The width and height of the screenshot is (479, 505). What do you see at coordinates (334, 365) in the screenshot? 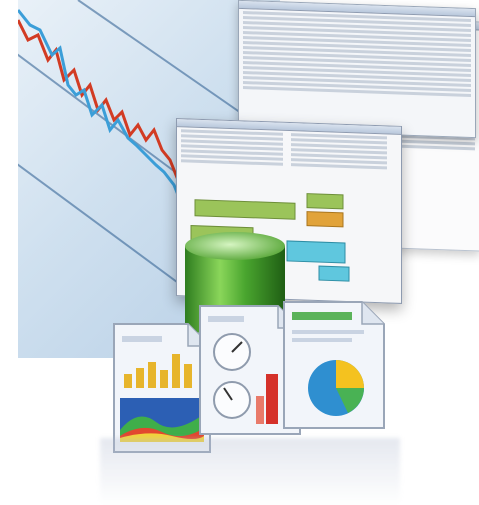
I see `pie-chart-report-icon` at bounding box center [334, 365].